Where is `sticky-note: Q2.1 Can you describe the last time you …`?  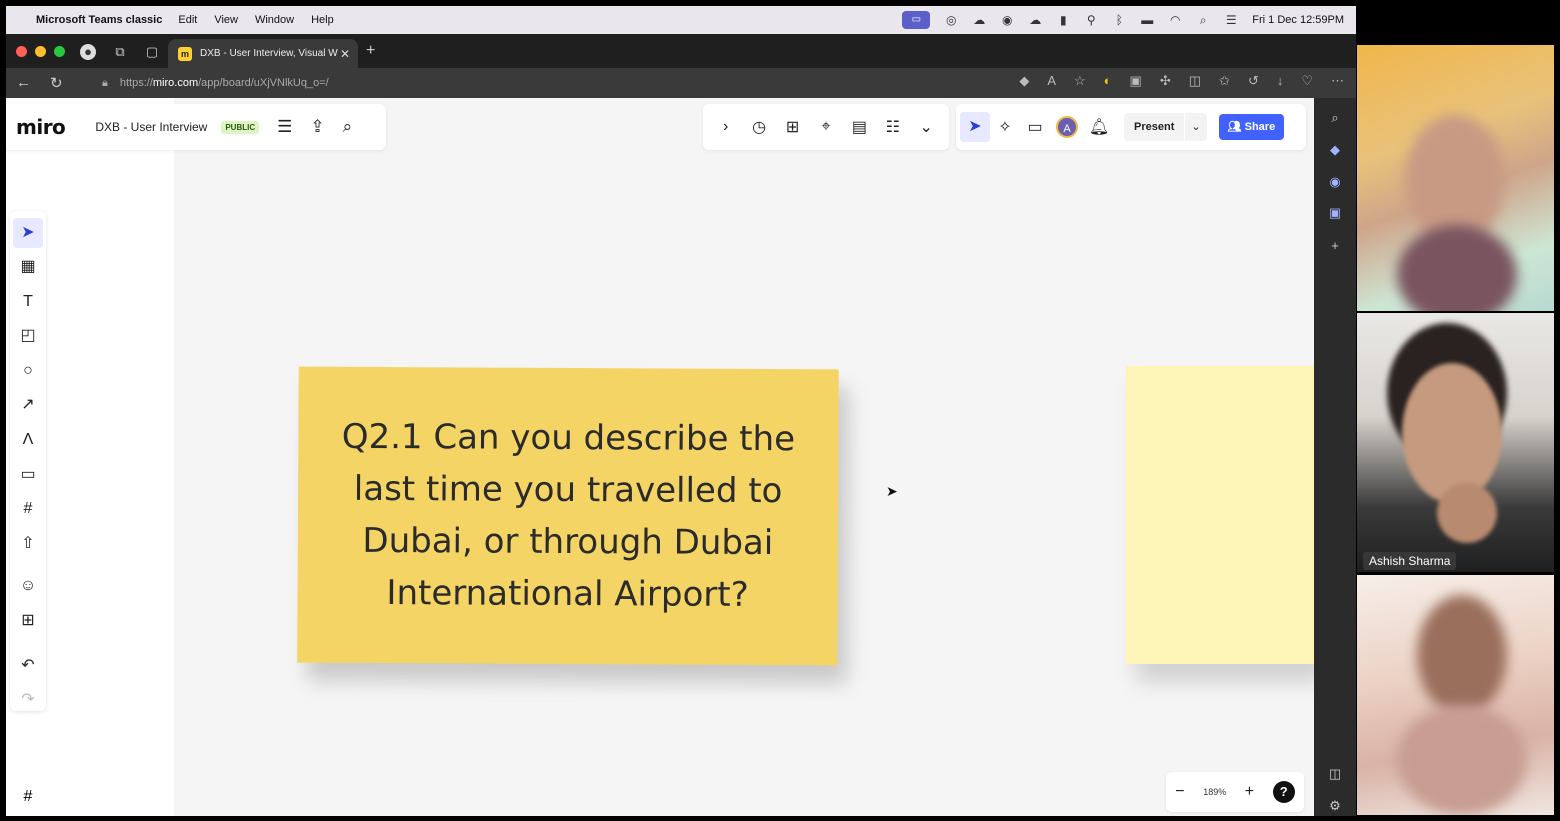 sticky-note: Q2.1 Can you describe the last time you … is located at coordinates (568, 516).